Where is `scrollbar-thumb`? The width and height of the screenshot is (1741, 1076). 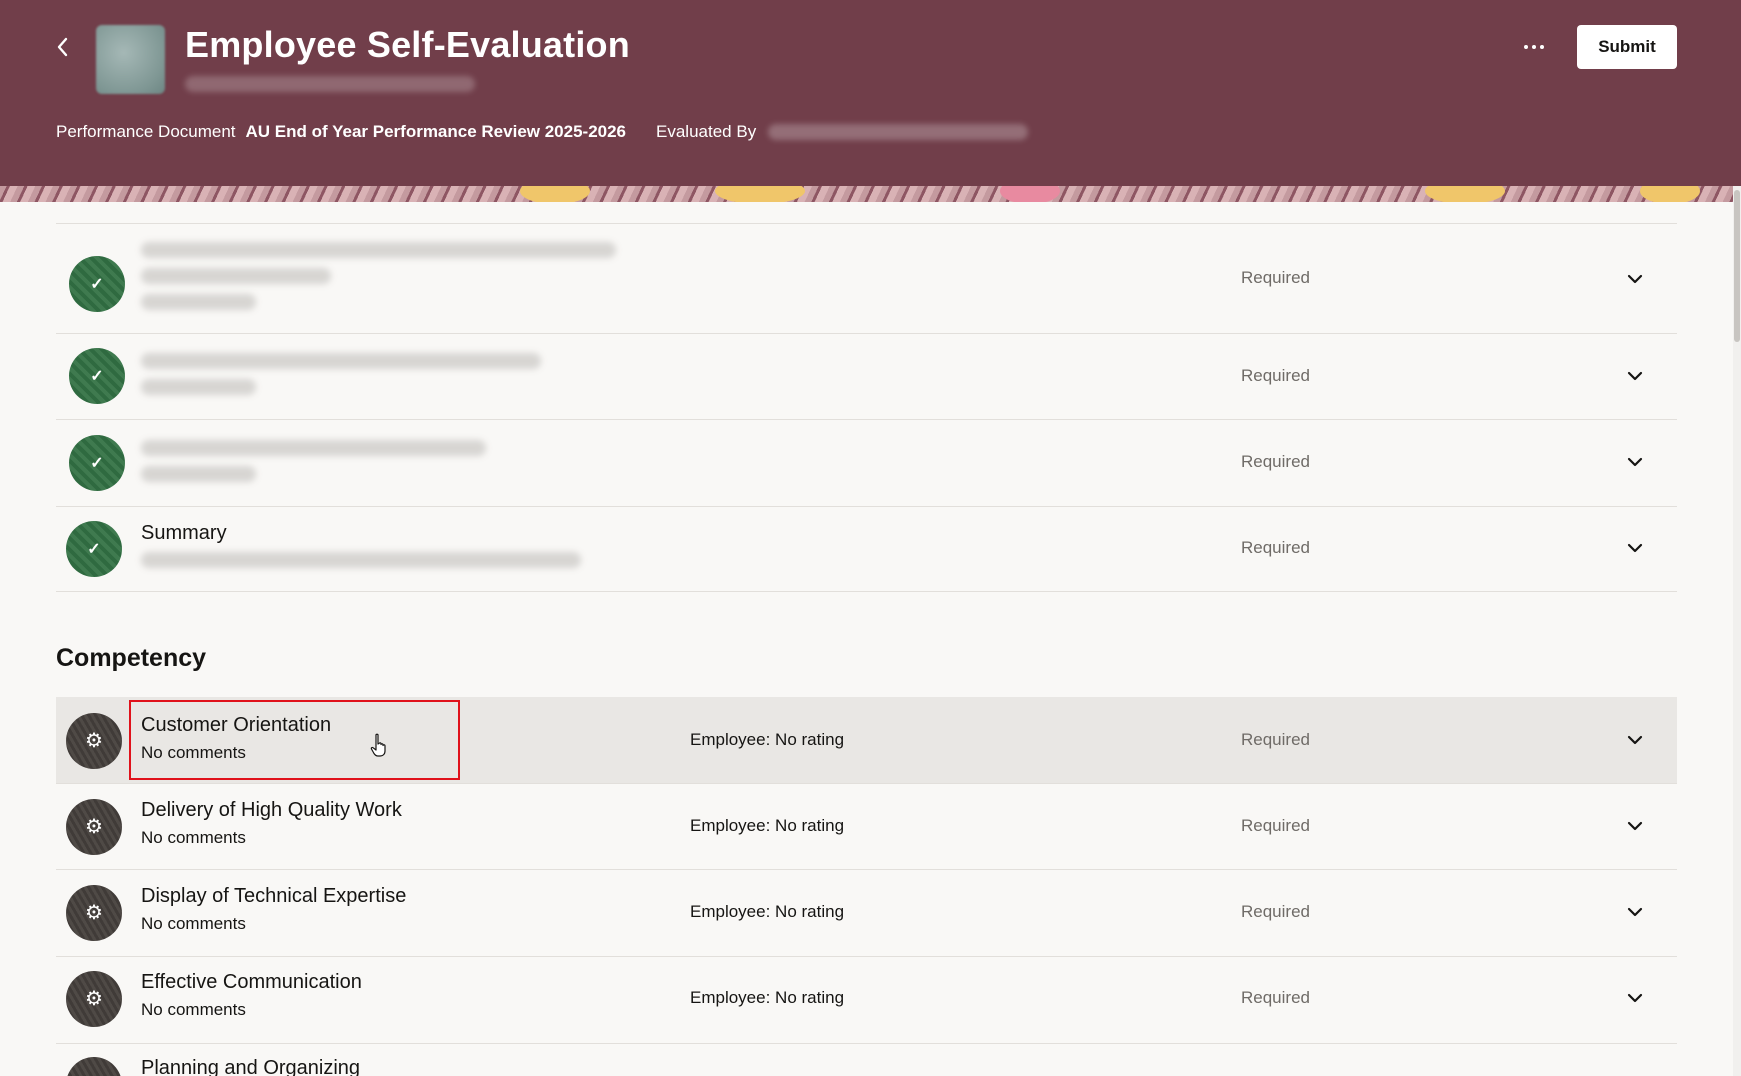
scrollbar-thumb is located at coordinates (1737, 266).